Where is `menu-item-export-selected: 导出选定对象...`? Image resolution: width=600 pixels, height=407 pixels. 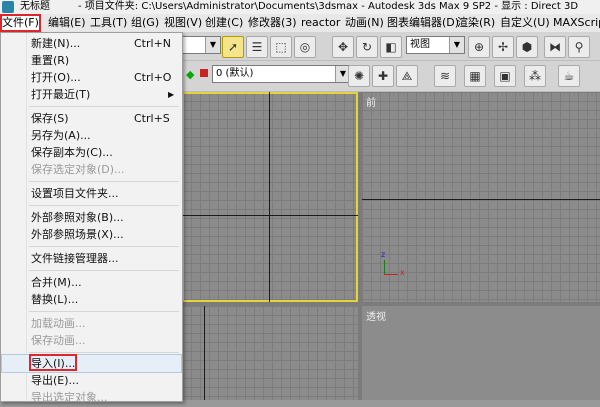 menu-item-export-selected: 导出选定对象... is located at coordinates (69, 397).